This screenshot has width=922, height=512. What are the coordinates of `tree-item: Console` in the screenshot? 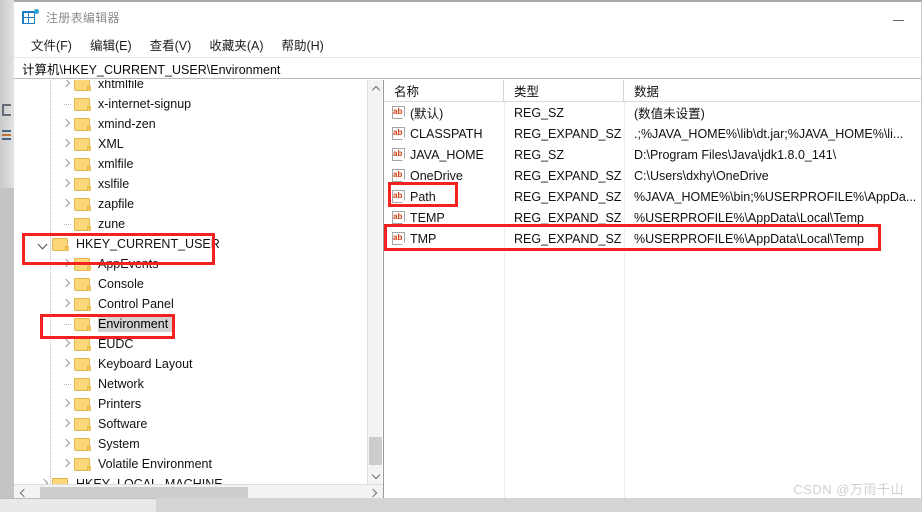 It's located at (191, 284).